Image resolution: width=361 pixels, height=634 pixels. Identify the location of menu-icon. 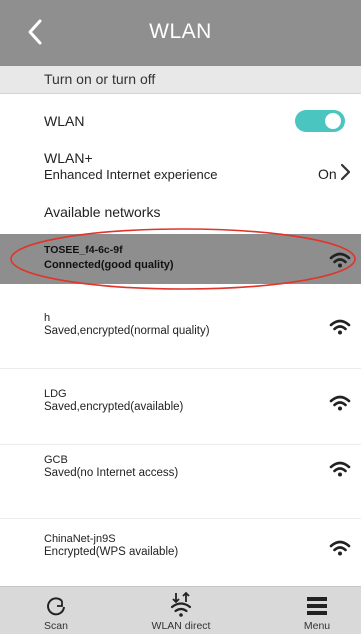
(317, 606).